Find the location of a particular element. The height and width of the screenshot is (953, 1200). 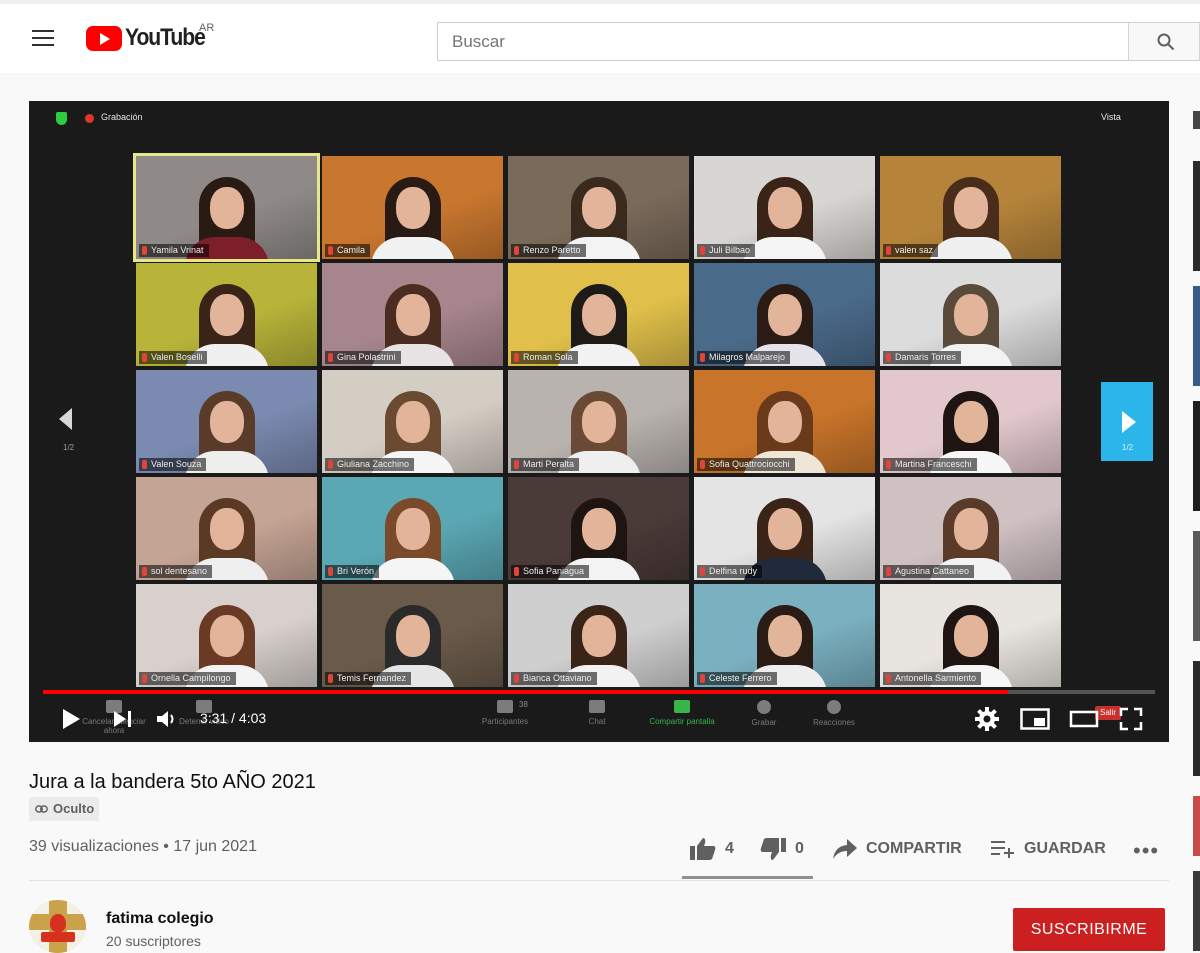

fullscreen-icon is located at coordinates (1131, 719).